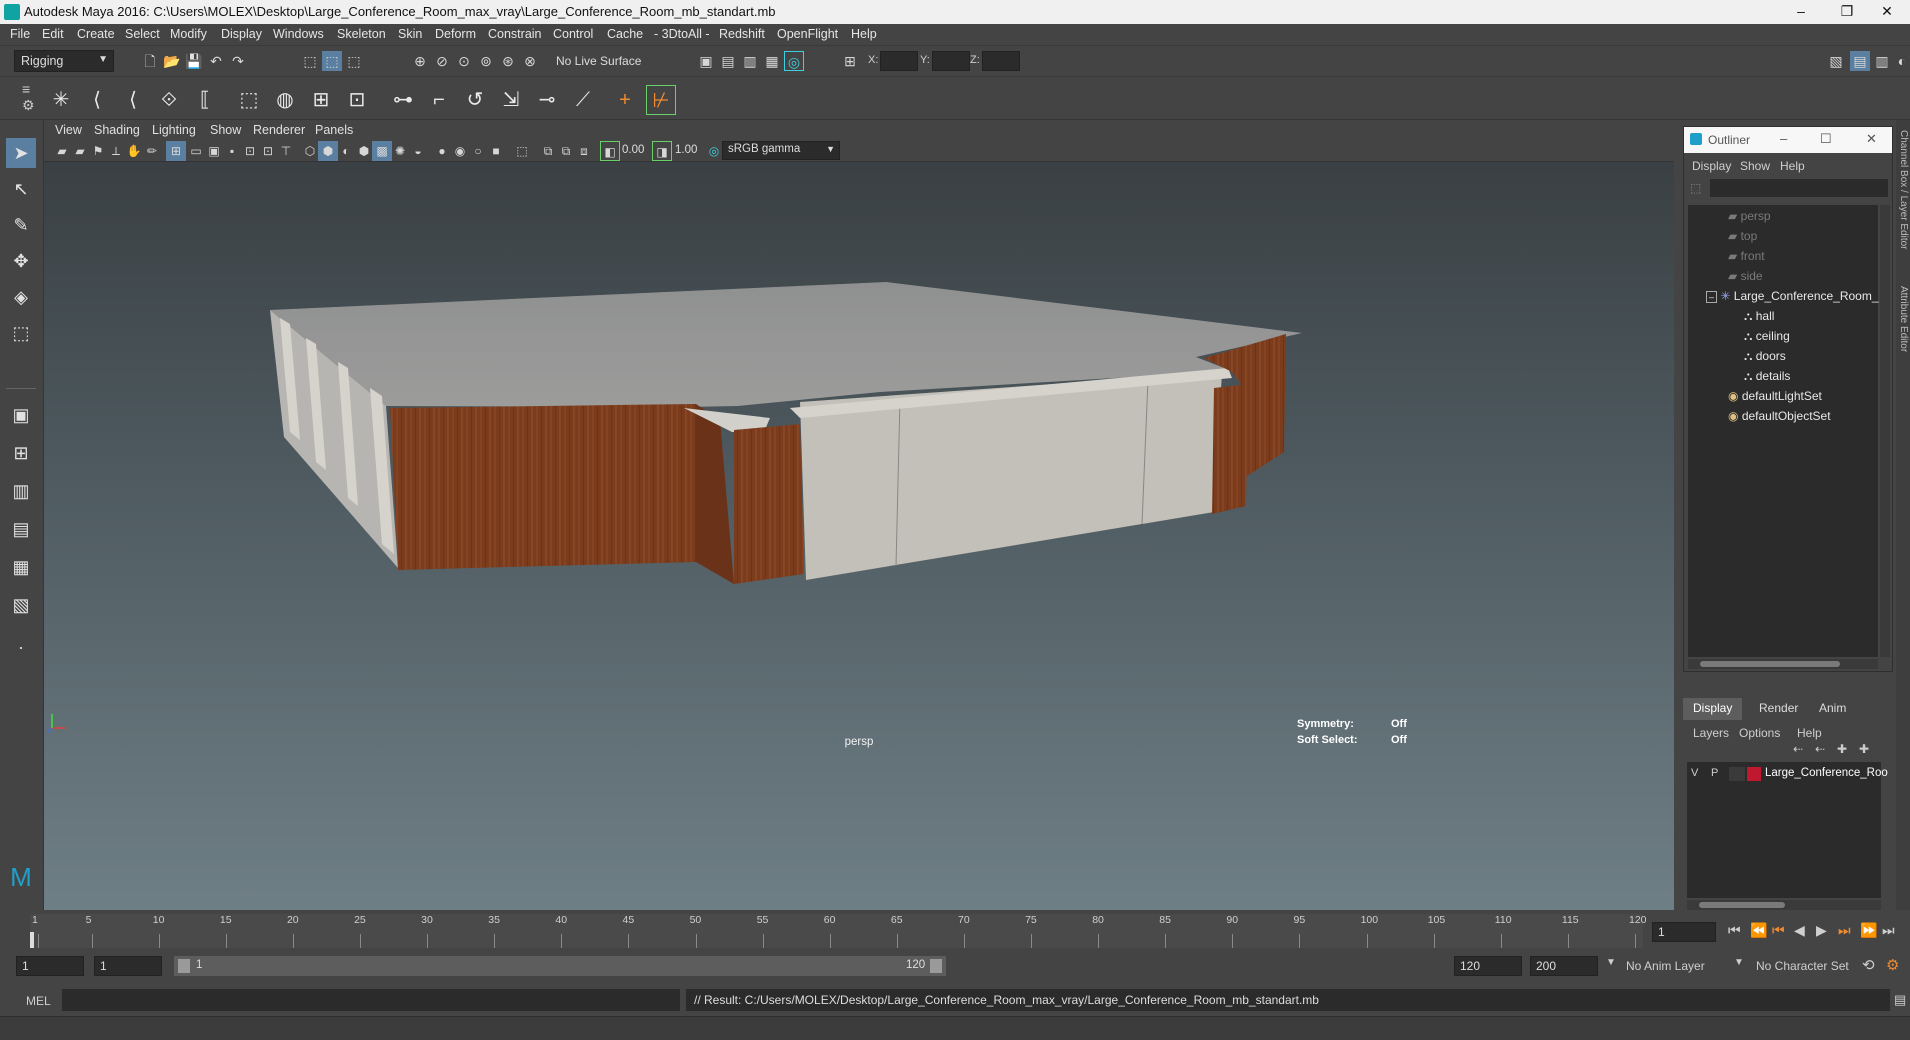 The width and height of the screenshot is (1910, 1040). I want to click on go-to-end-icon: ⏭, so click(1888, 930).